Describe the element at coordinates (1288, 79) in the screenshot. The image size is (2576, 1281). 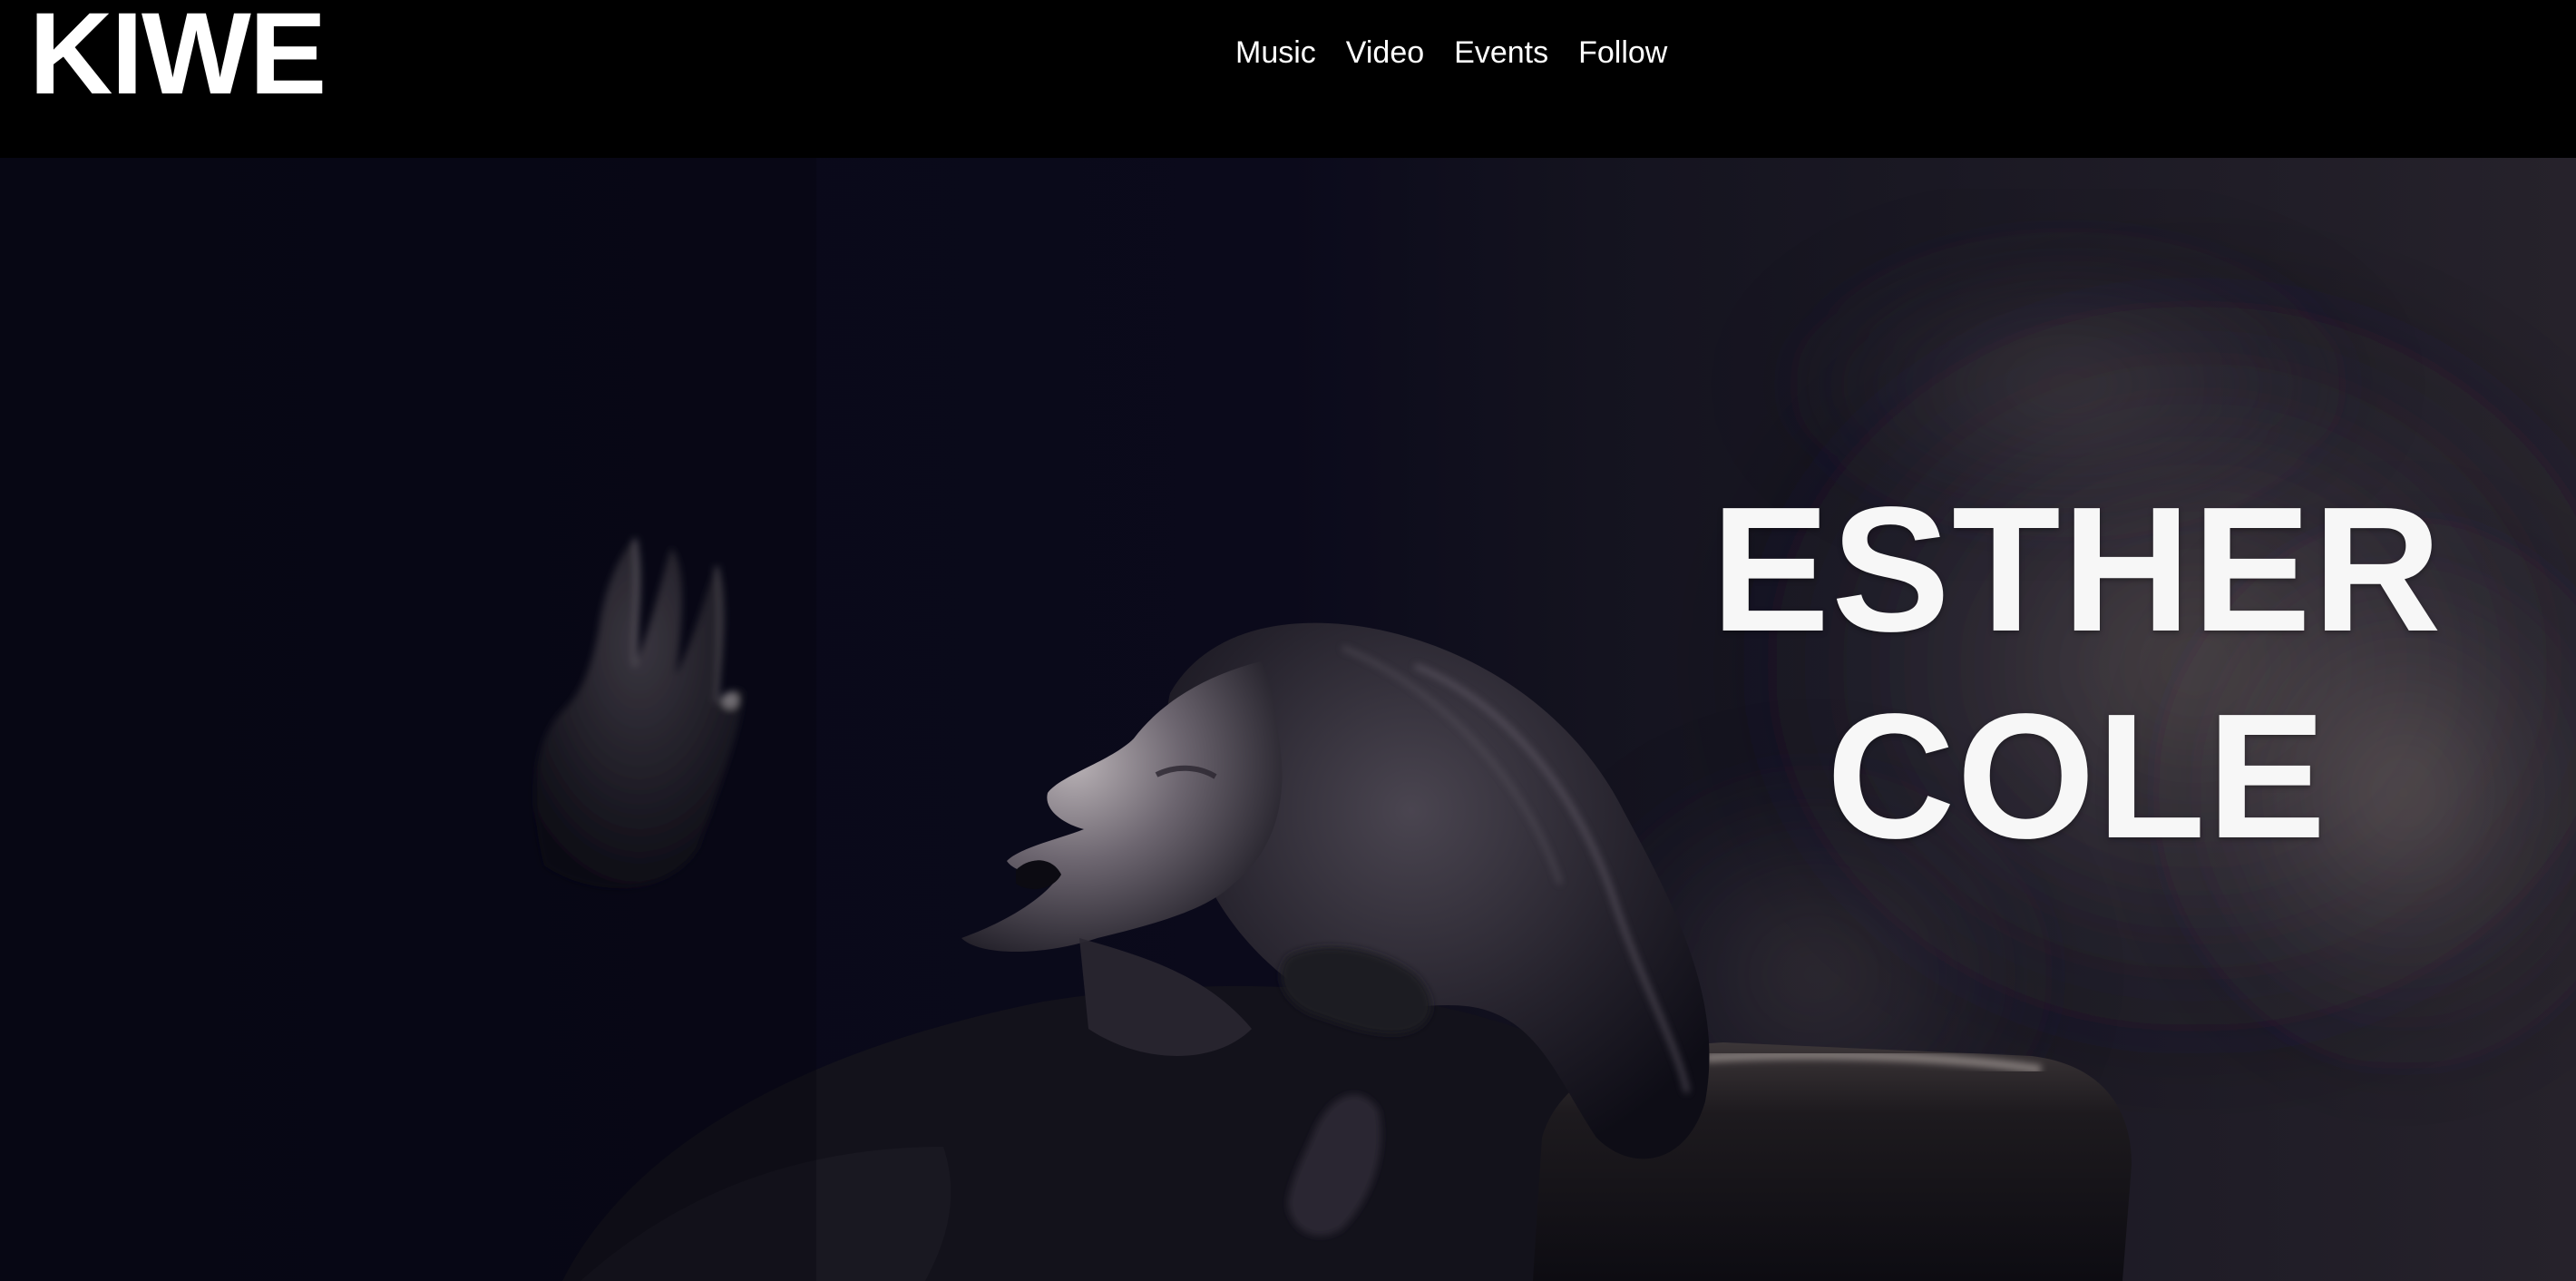
I see `site-header: KIWE Music Video Events Follow` at that location.